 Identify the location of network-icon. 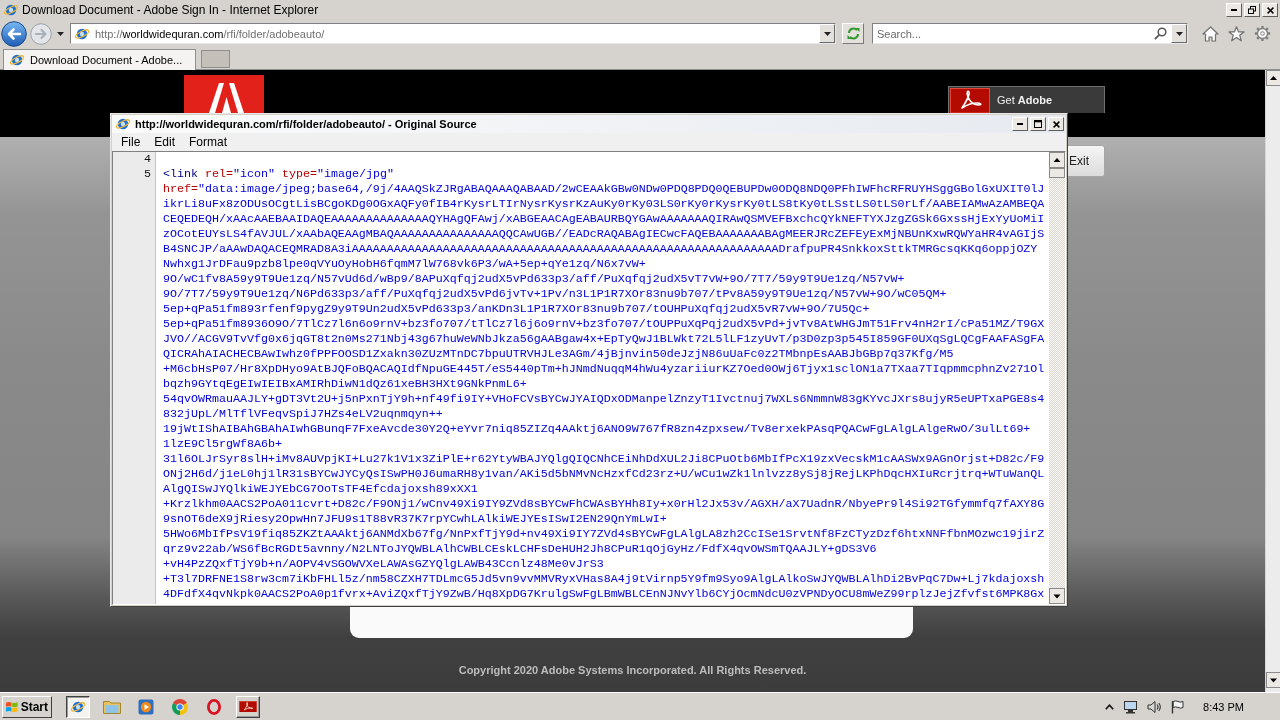
(1131, 706).